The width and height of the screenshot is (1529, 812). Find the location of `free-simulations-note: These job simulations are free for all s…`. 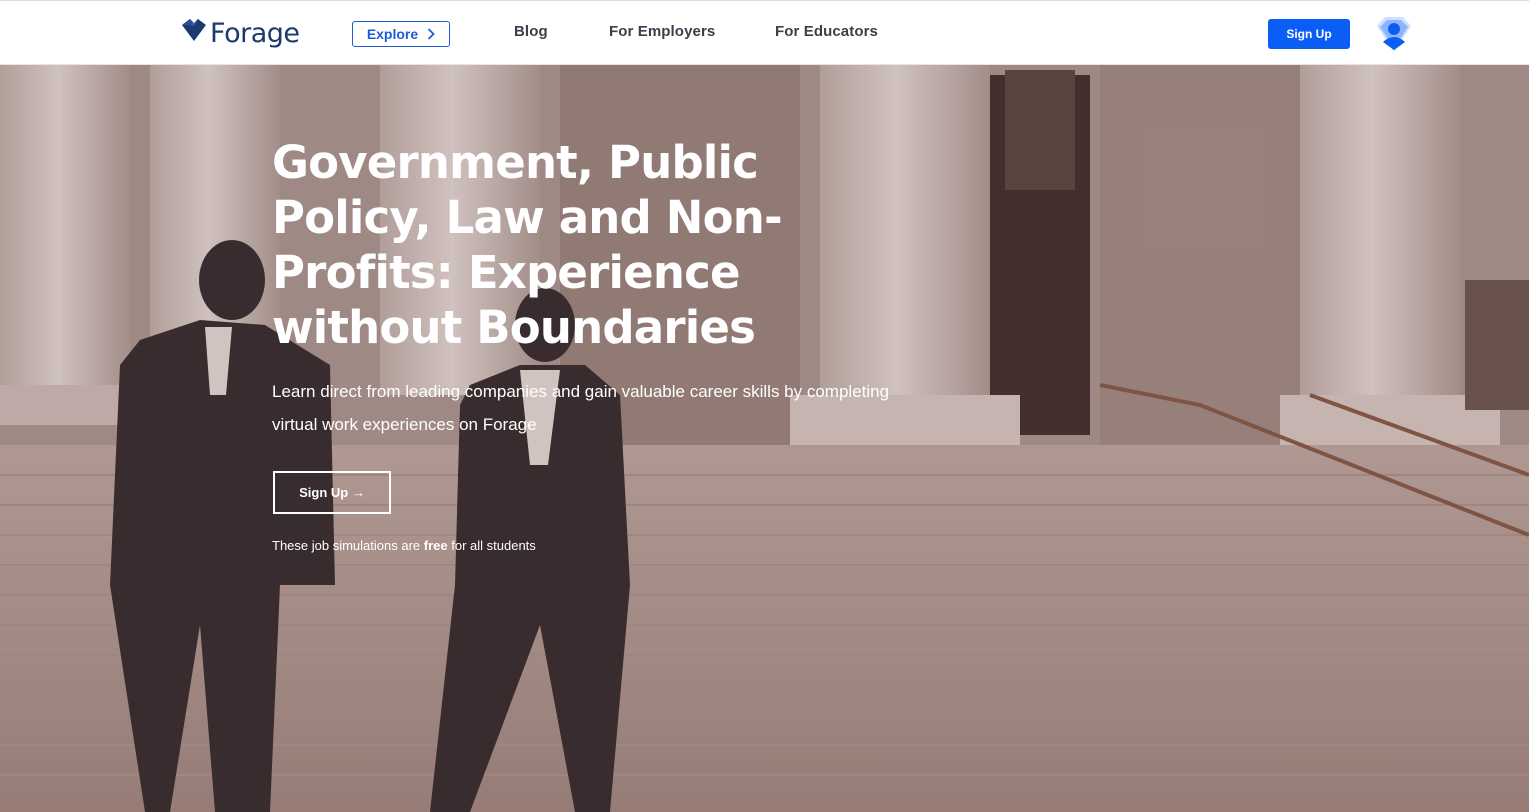

free-simulations-note: These job simulations are free for all s… is located at coordinates (404, 545).